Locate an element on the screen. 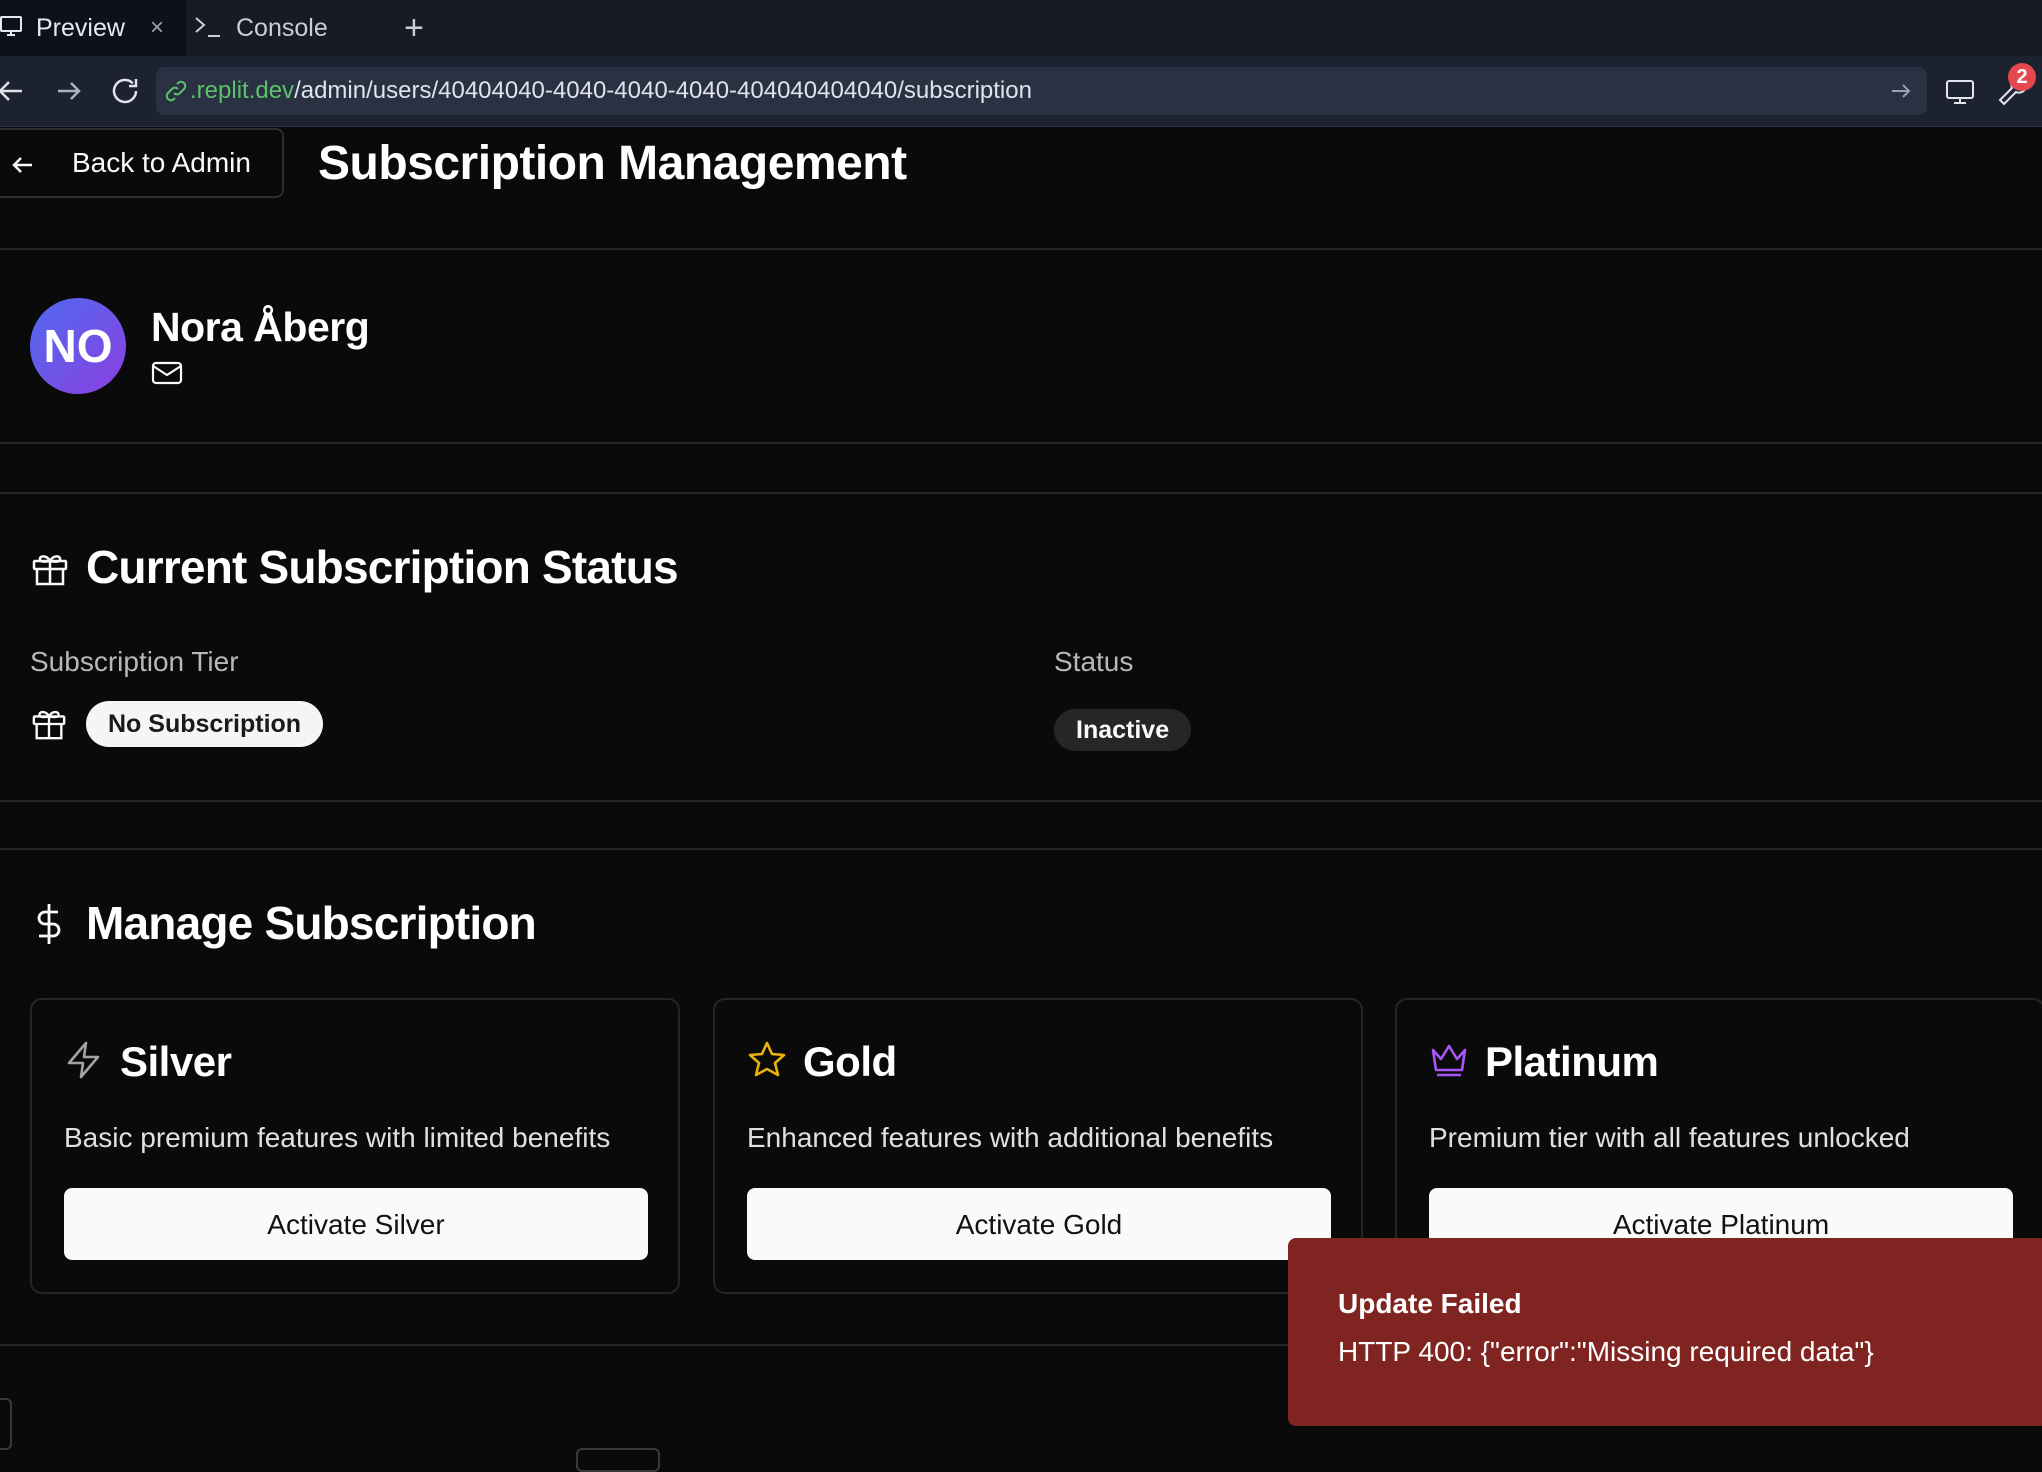 The width and height of the screenshot is (2042, 1472). back-button-label: Back to Admin is located at coordinates (161, 162).